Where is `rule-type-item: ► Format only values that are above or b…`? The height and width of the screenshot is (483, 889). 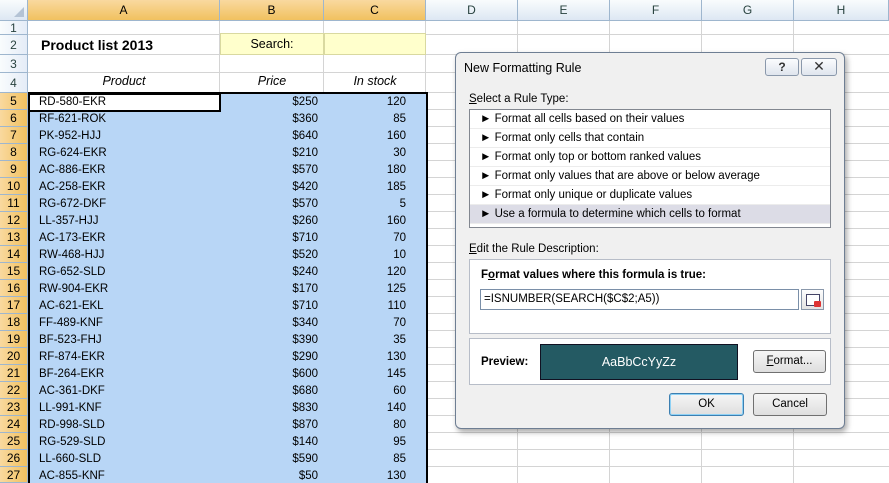
rule-type-item: ► Format only values that are above or b… is located at coordinates (650, 176).